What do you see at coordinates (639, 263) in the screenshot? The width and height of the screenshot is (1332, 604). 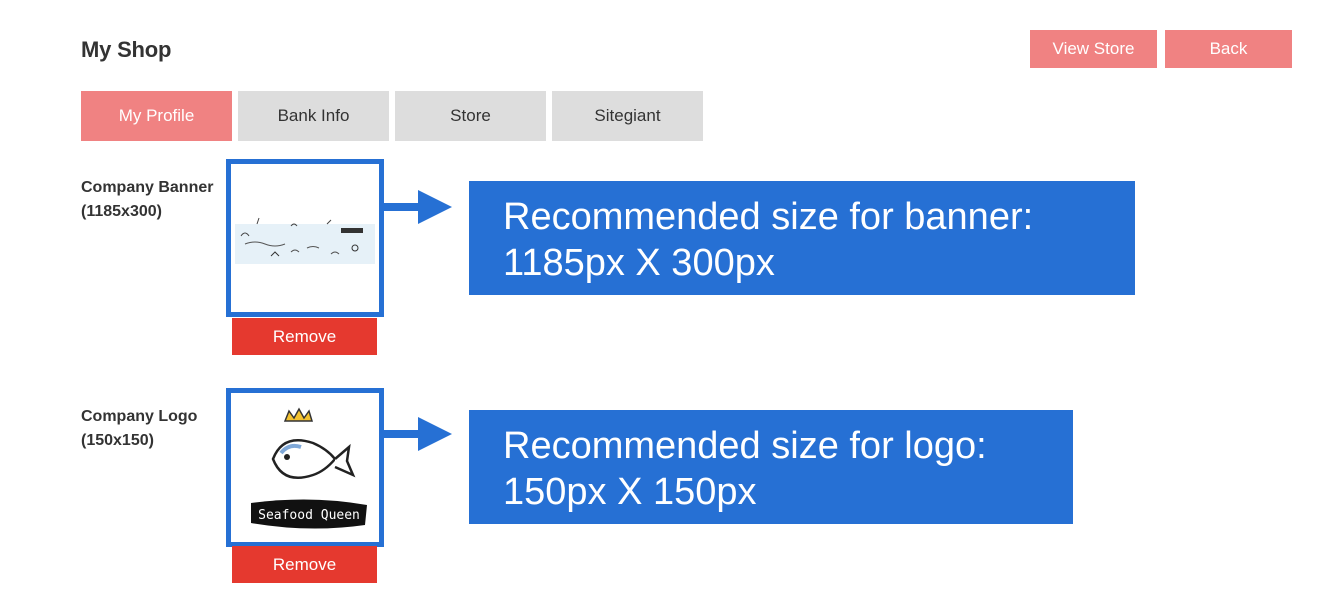 I see `banner-callout-line2: 1185px X 300px` at bounding box center [639, 263].